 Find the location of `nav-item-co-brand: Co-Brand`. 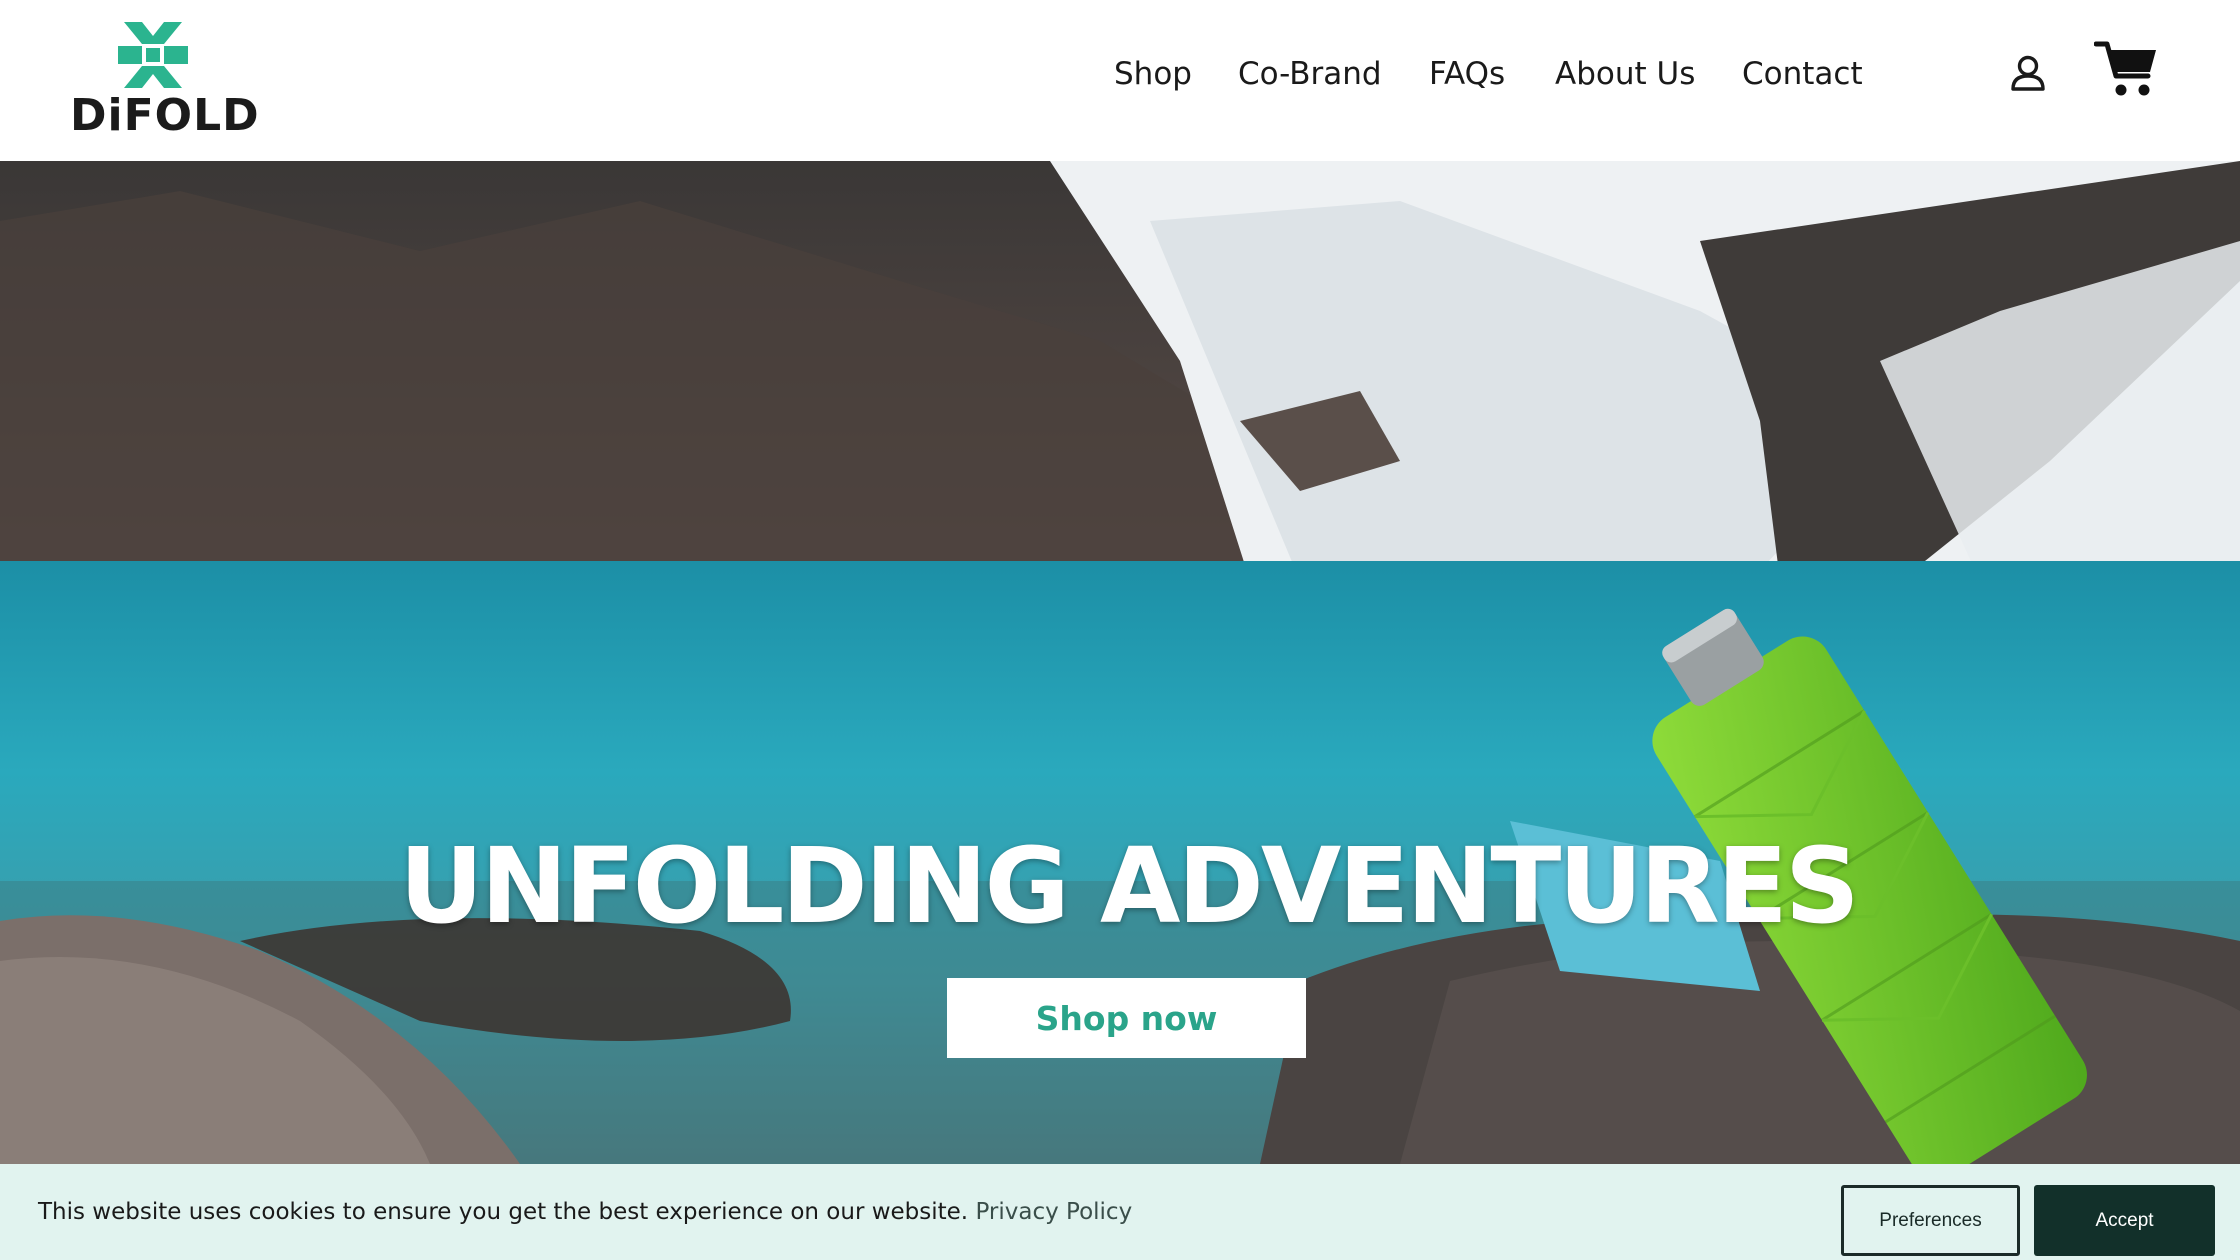

nav-item-co-brand: Co-Brand is located at coordinates (1310, 74).